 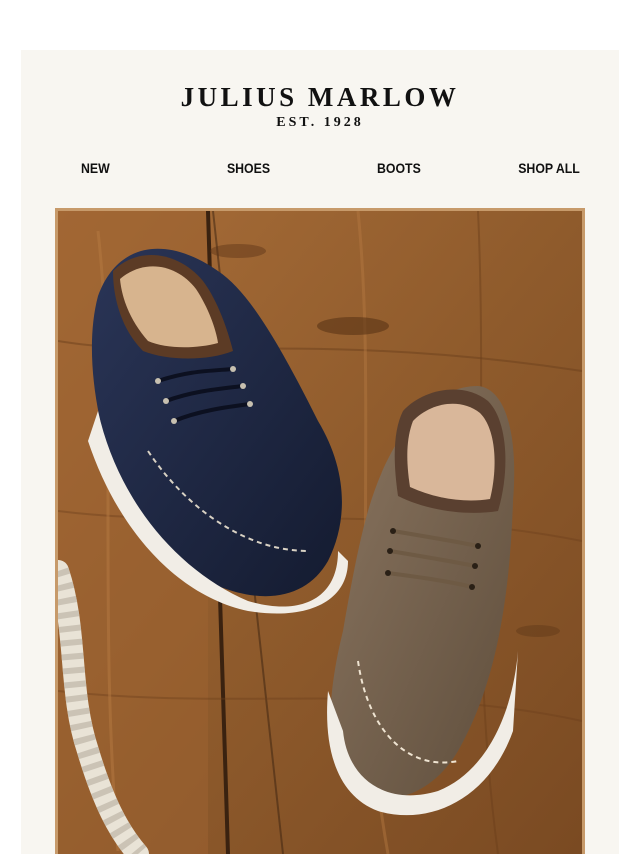 I want to click on brand-logo: JULIUS MARLOW, so click(x=320, y=97).